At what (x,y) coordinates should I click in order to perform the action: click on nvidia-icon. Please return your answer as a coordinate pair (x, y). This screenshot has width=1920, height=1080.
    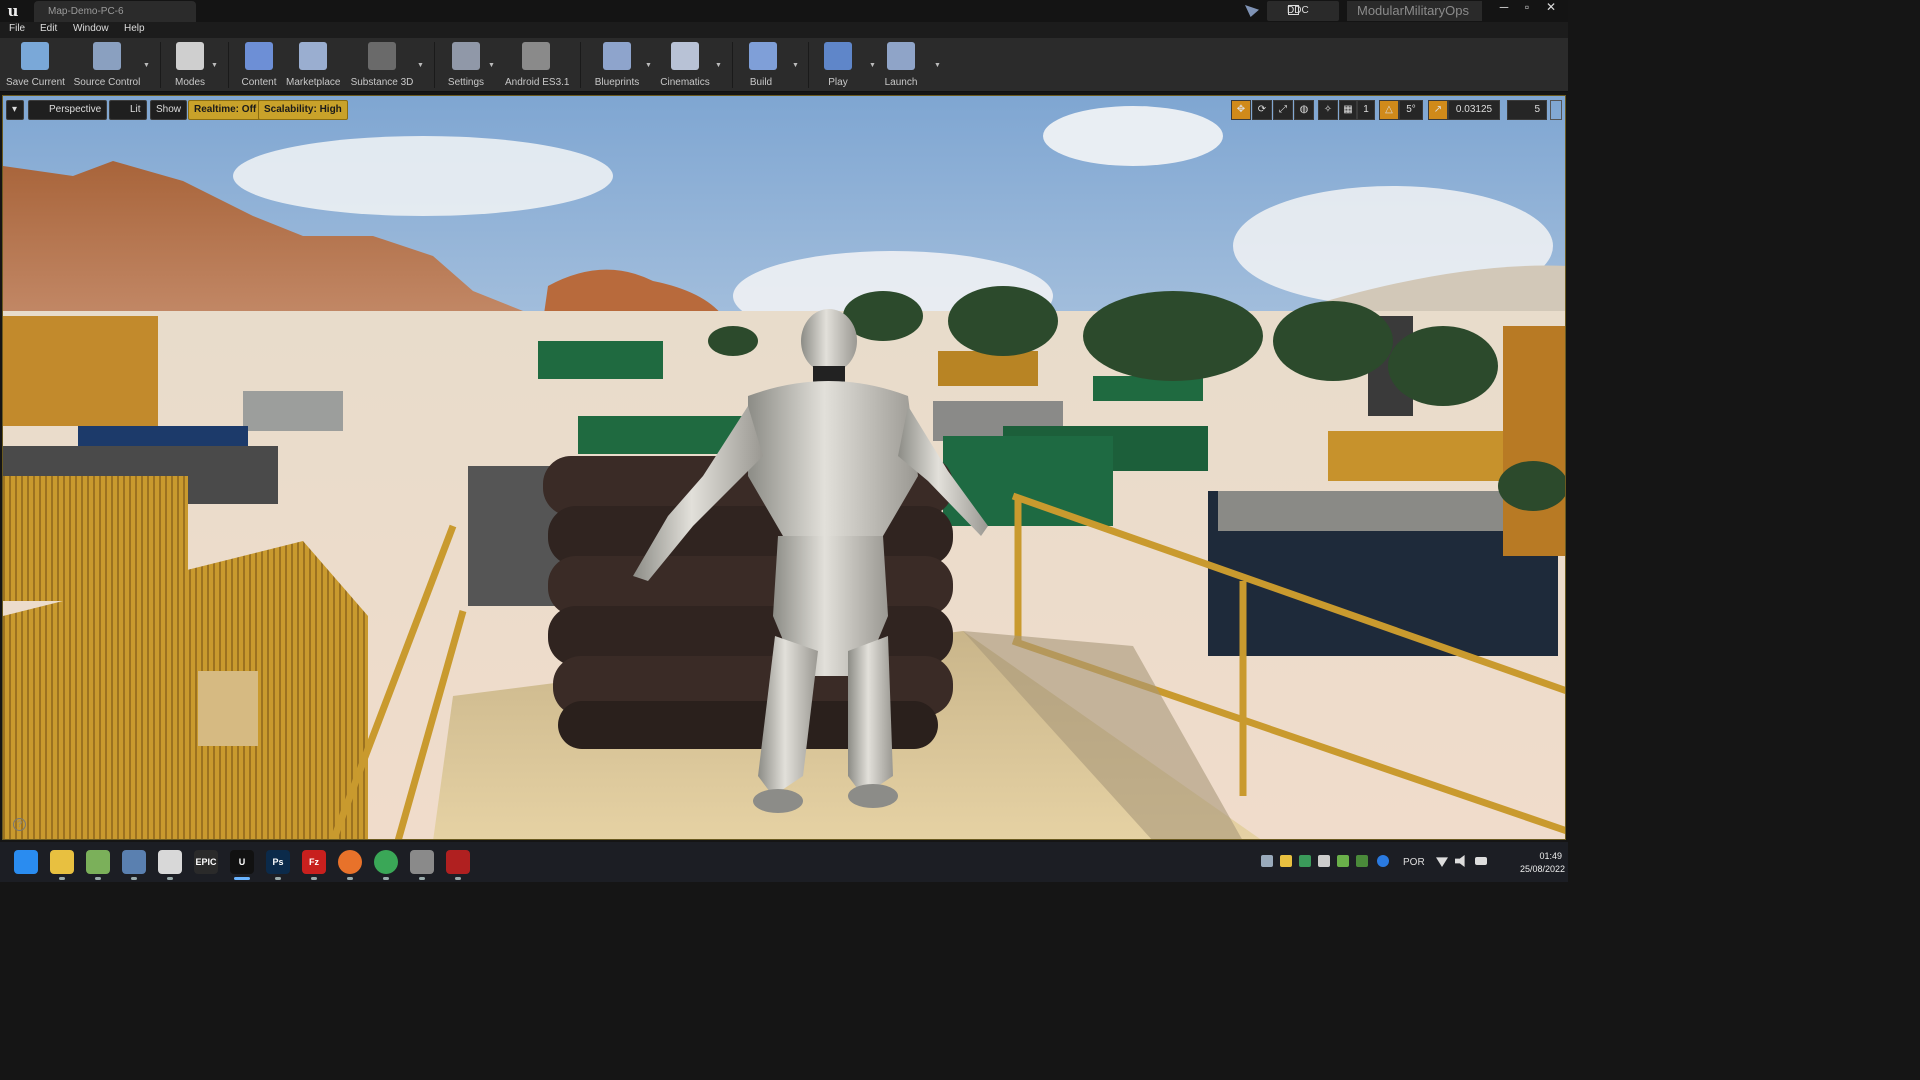
    Looking at the image, I should click on (1343, 861).